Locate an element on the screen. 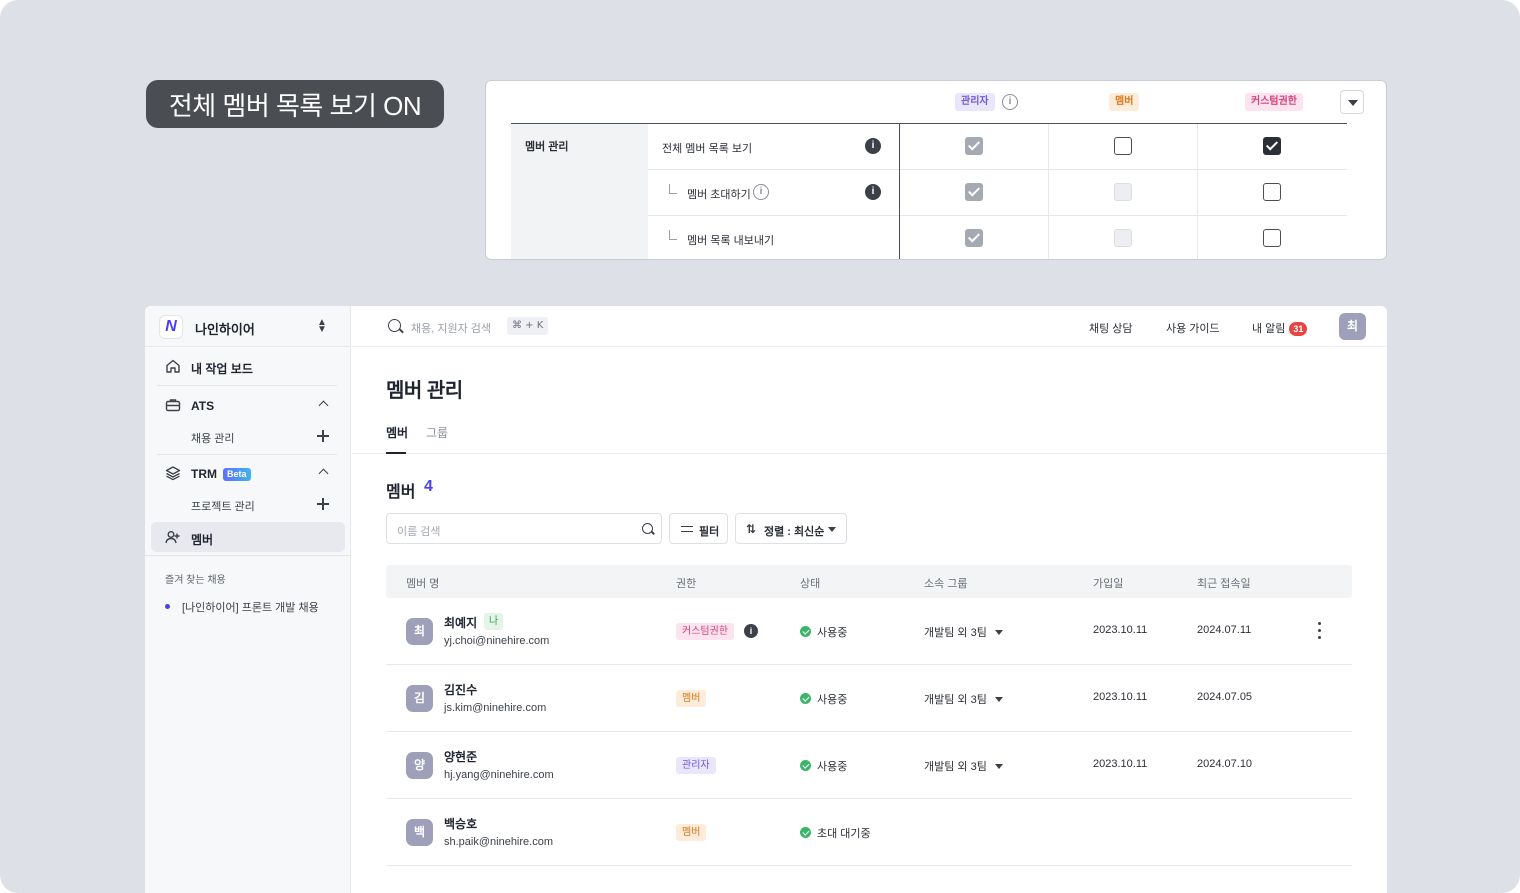  tab-members: 멤버 is located at coordinates (397, 439).